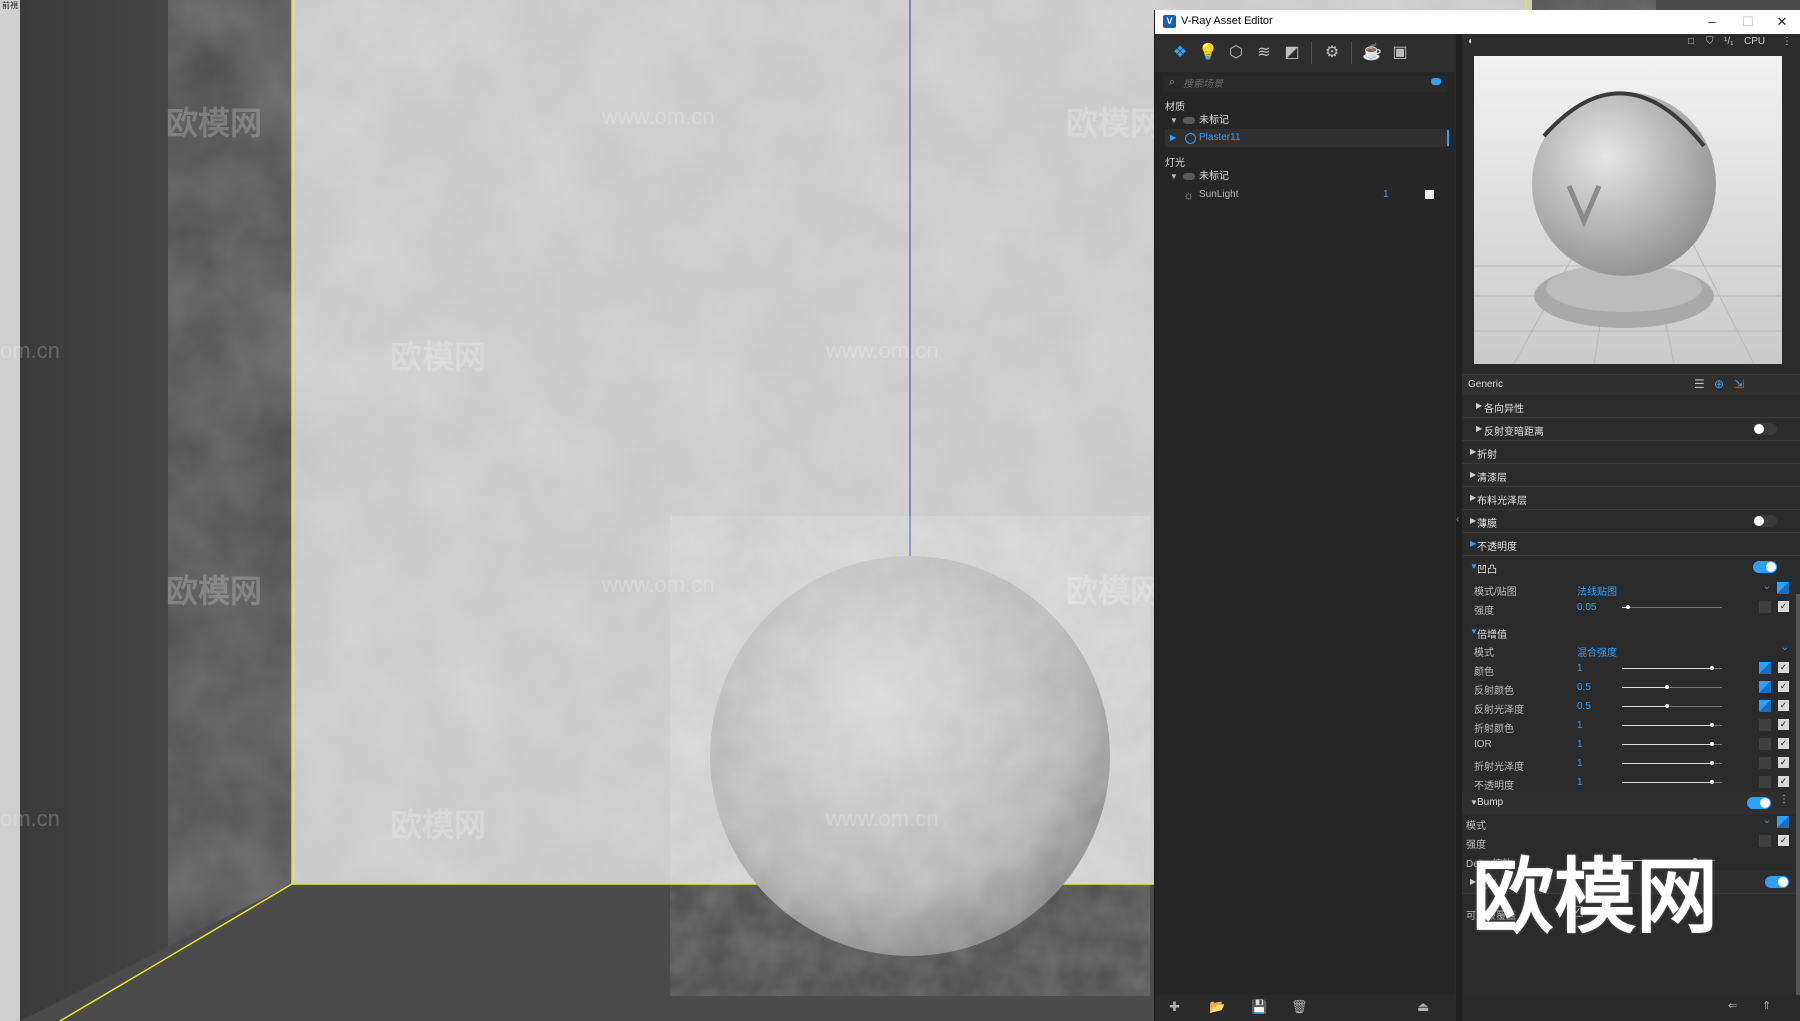 The height and width of the screenshot is (1021, 1800). I want to click on retrace-toggle, so click(1765, 429).